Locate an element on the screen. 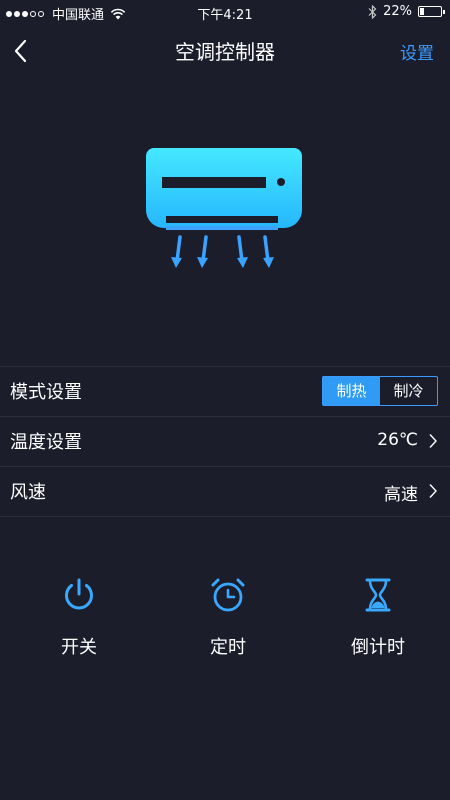 This screenshot has height=800, width=450. action-bar: 开关 定时 倒计时 is located at coordinates (225, 620).